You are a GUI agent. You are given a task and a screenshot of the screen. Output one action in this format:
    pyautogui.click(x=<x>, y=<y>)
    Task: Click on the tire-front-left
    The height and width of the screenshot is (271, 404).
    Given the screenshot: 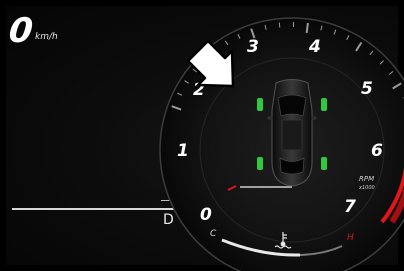 What is the action you would take?
    pyautogui.click(x=260, y=104)
    